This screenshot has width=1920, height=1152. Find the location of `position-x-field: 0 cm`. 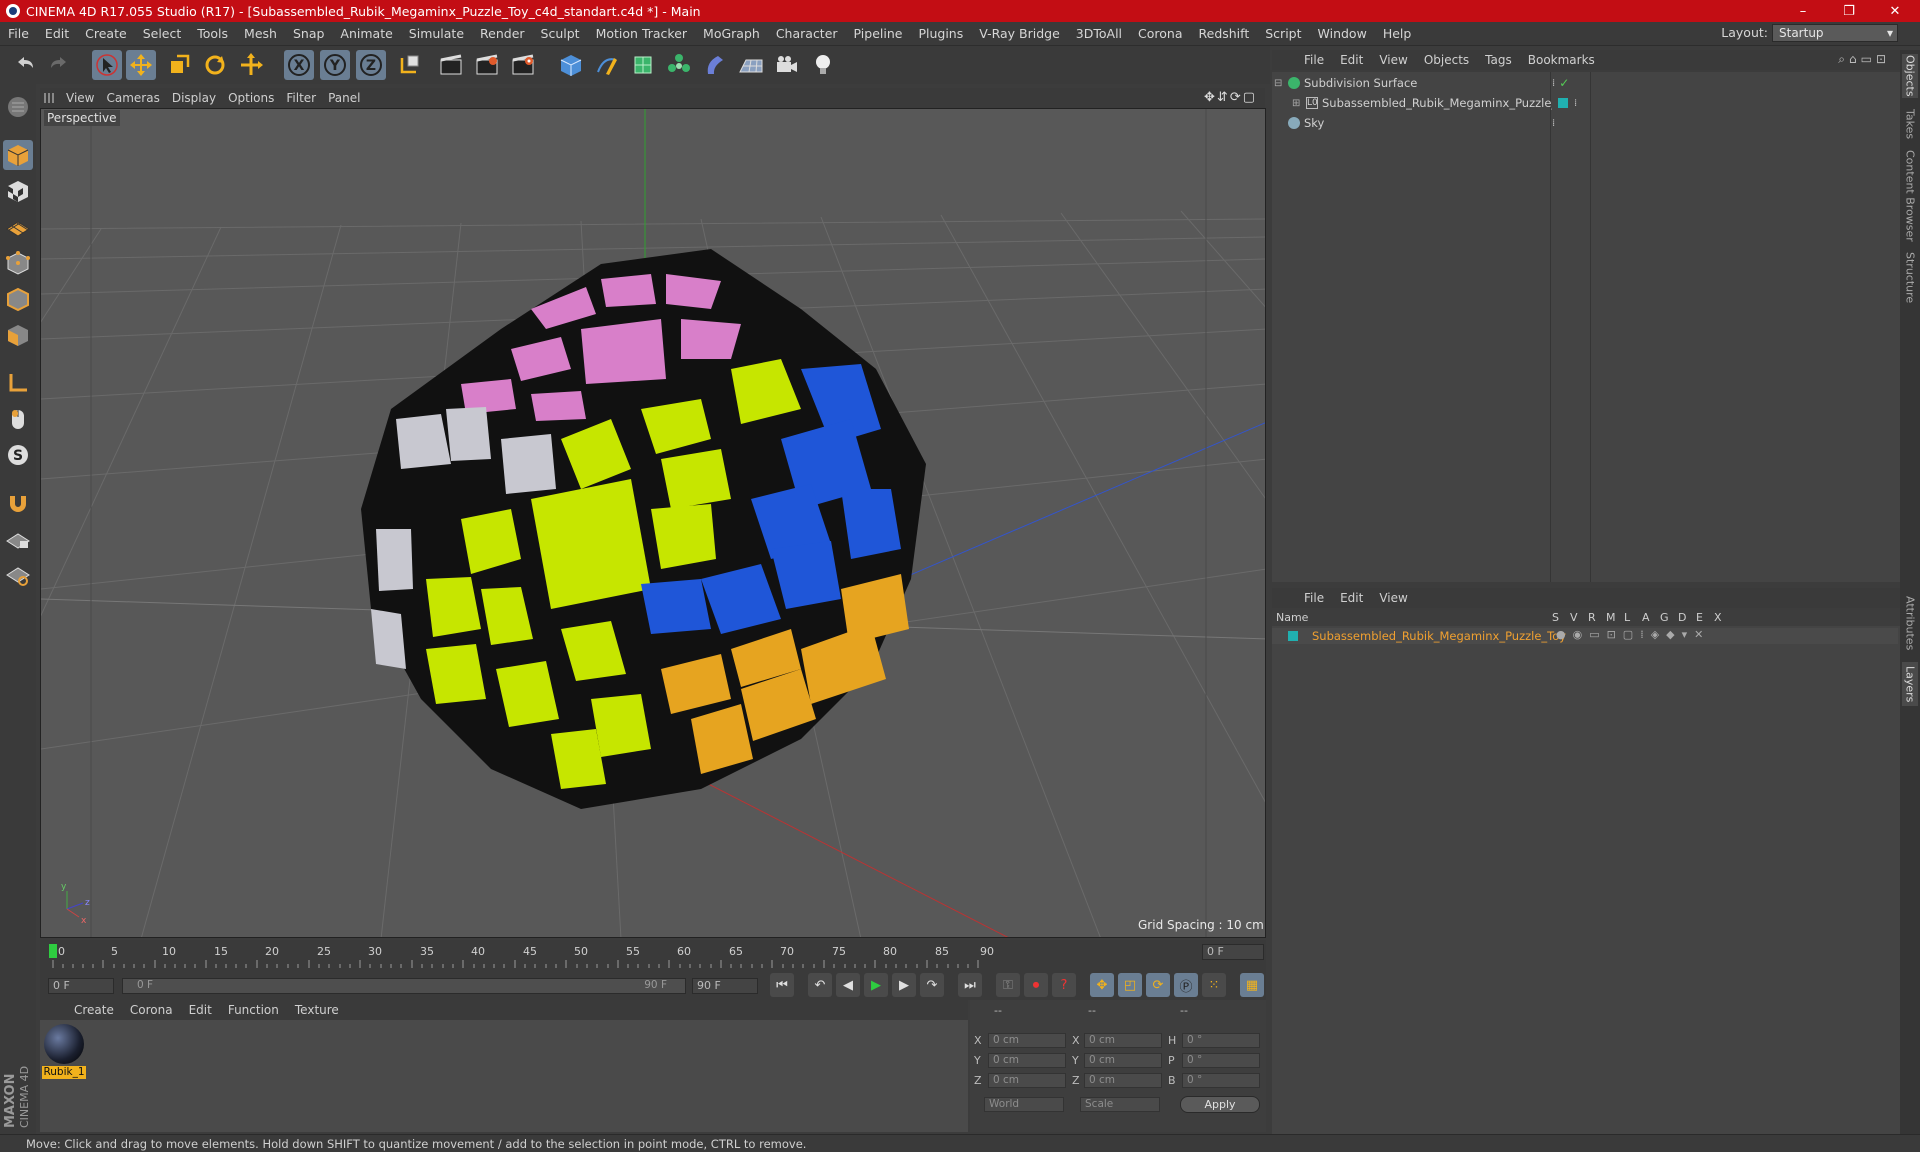

position-x-field: 0 cm is located at coordinates (1027, 1040).